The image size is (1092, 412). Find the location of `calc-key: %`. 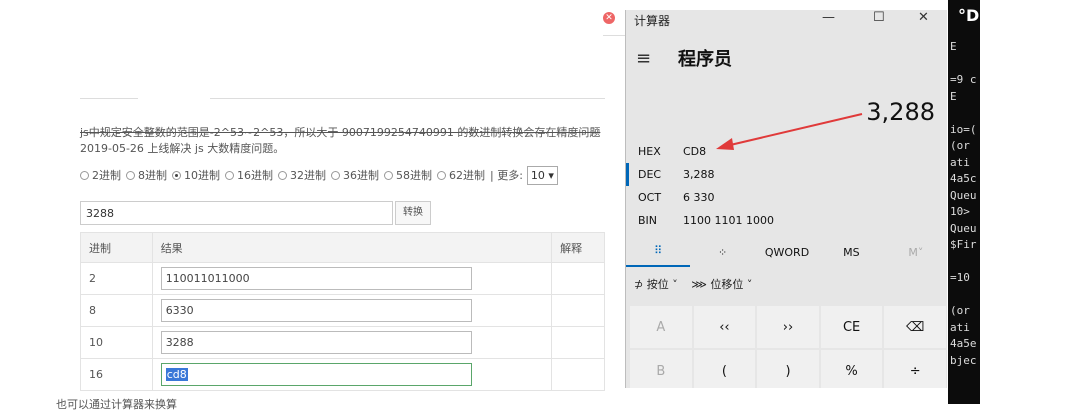

calc-key: % is located at coordinates (851, 369).